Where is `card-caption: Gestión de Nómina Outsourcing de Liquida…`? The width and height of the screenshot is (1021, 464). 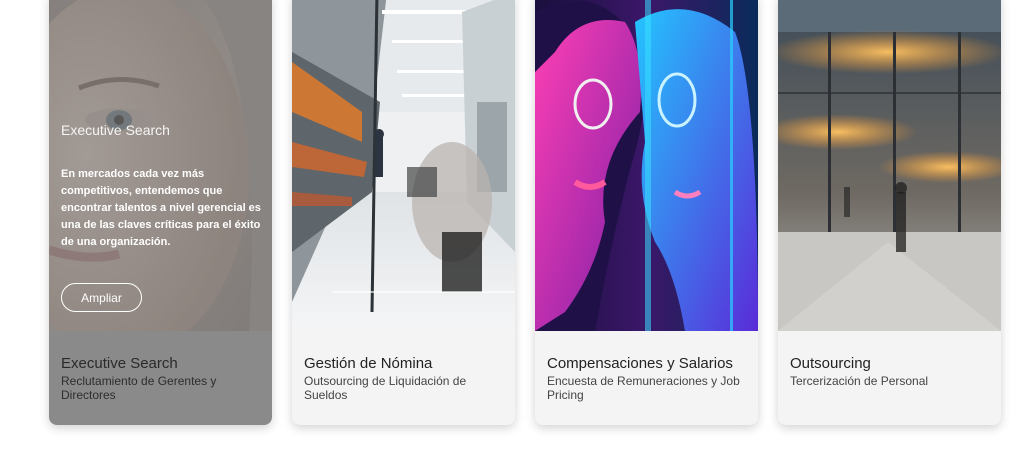 card-caption: Gestión de Nómina Outsourcing de Liquida… is located at coordinates (404, 378).